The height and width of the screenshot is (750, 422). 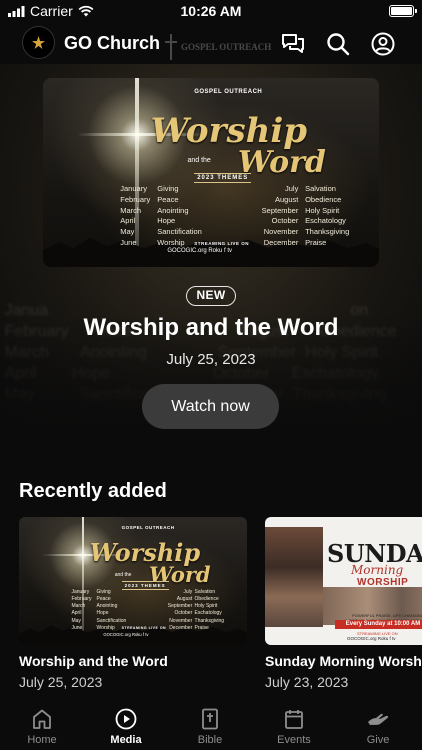 I want to click on battery-icon, so click(x=403, y=11).